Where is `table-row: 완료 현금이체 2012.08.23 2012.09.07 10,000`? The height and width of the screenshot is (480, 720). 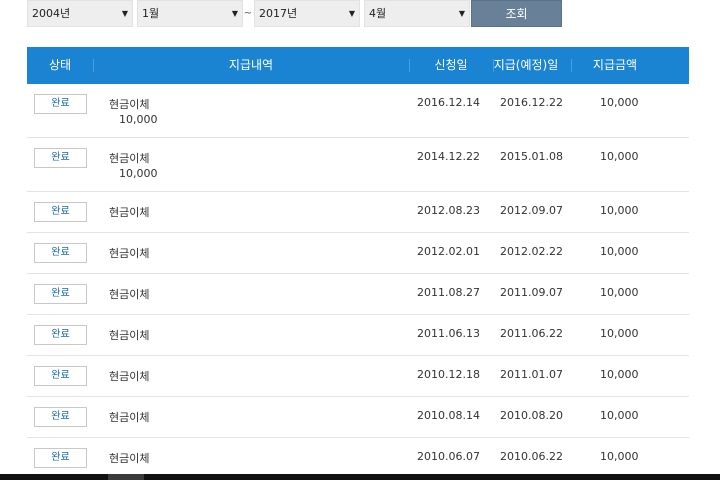
table-row: 완료 현금이체 2012.08.23 2012.09.07 10,000 is located at coordinates (358, 212).